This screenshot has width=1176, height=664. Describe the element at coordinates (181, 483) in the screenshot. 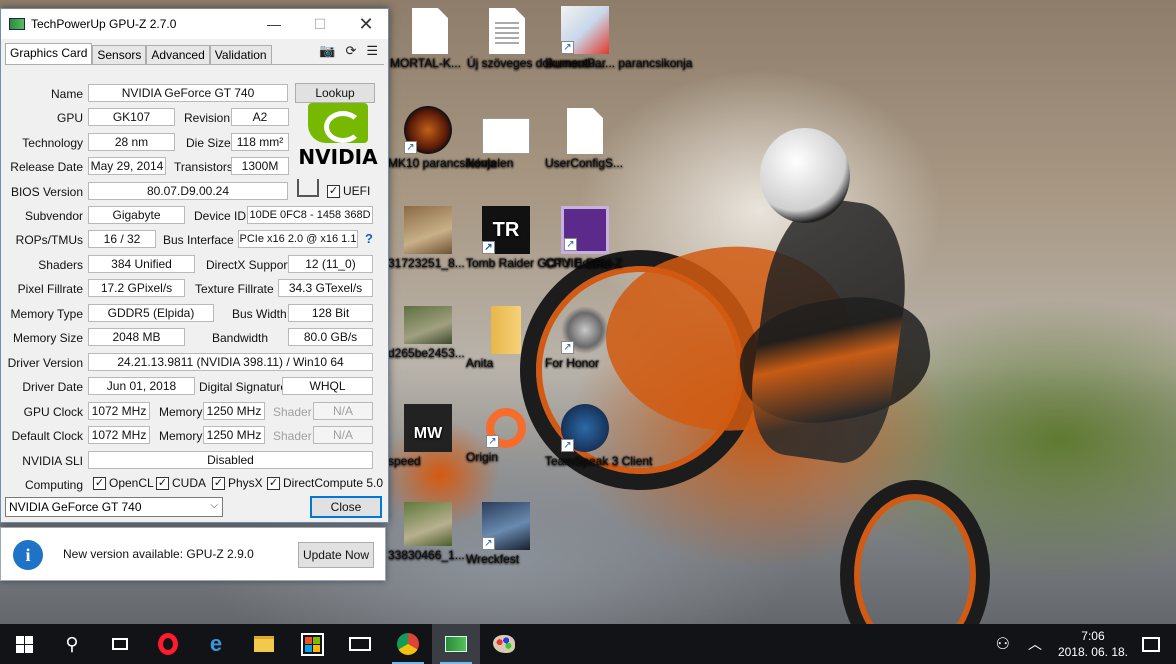

I see `cuda-checkbox: ✓ CUDA` at that location.